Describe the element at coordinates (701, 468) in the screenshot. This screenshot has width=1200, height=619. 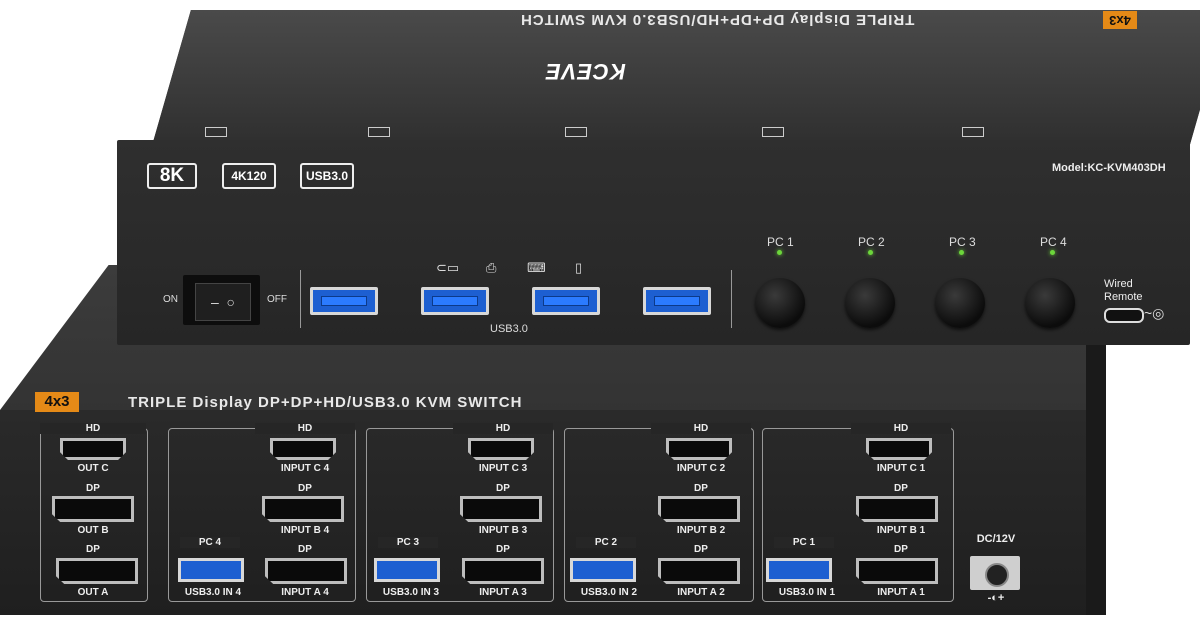
I see `input-c2-label: INPUT C 2` at that location.